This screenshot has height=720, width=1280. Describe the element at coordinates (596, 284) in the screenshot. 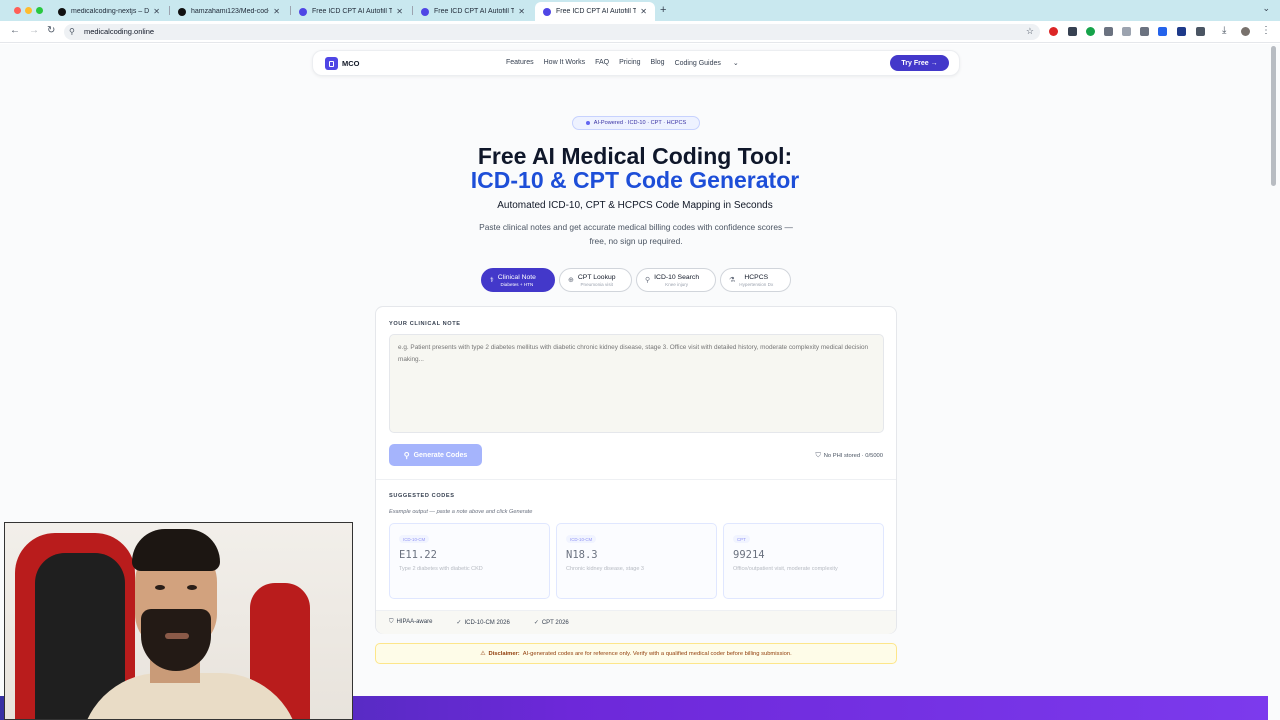

I see `tab-subtitle: Pneumonia visit` at that location.